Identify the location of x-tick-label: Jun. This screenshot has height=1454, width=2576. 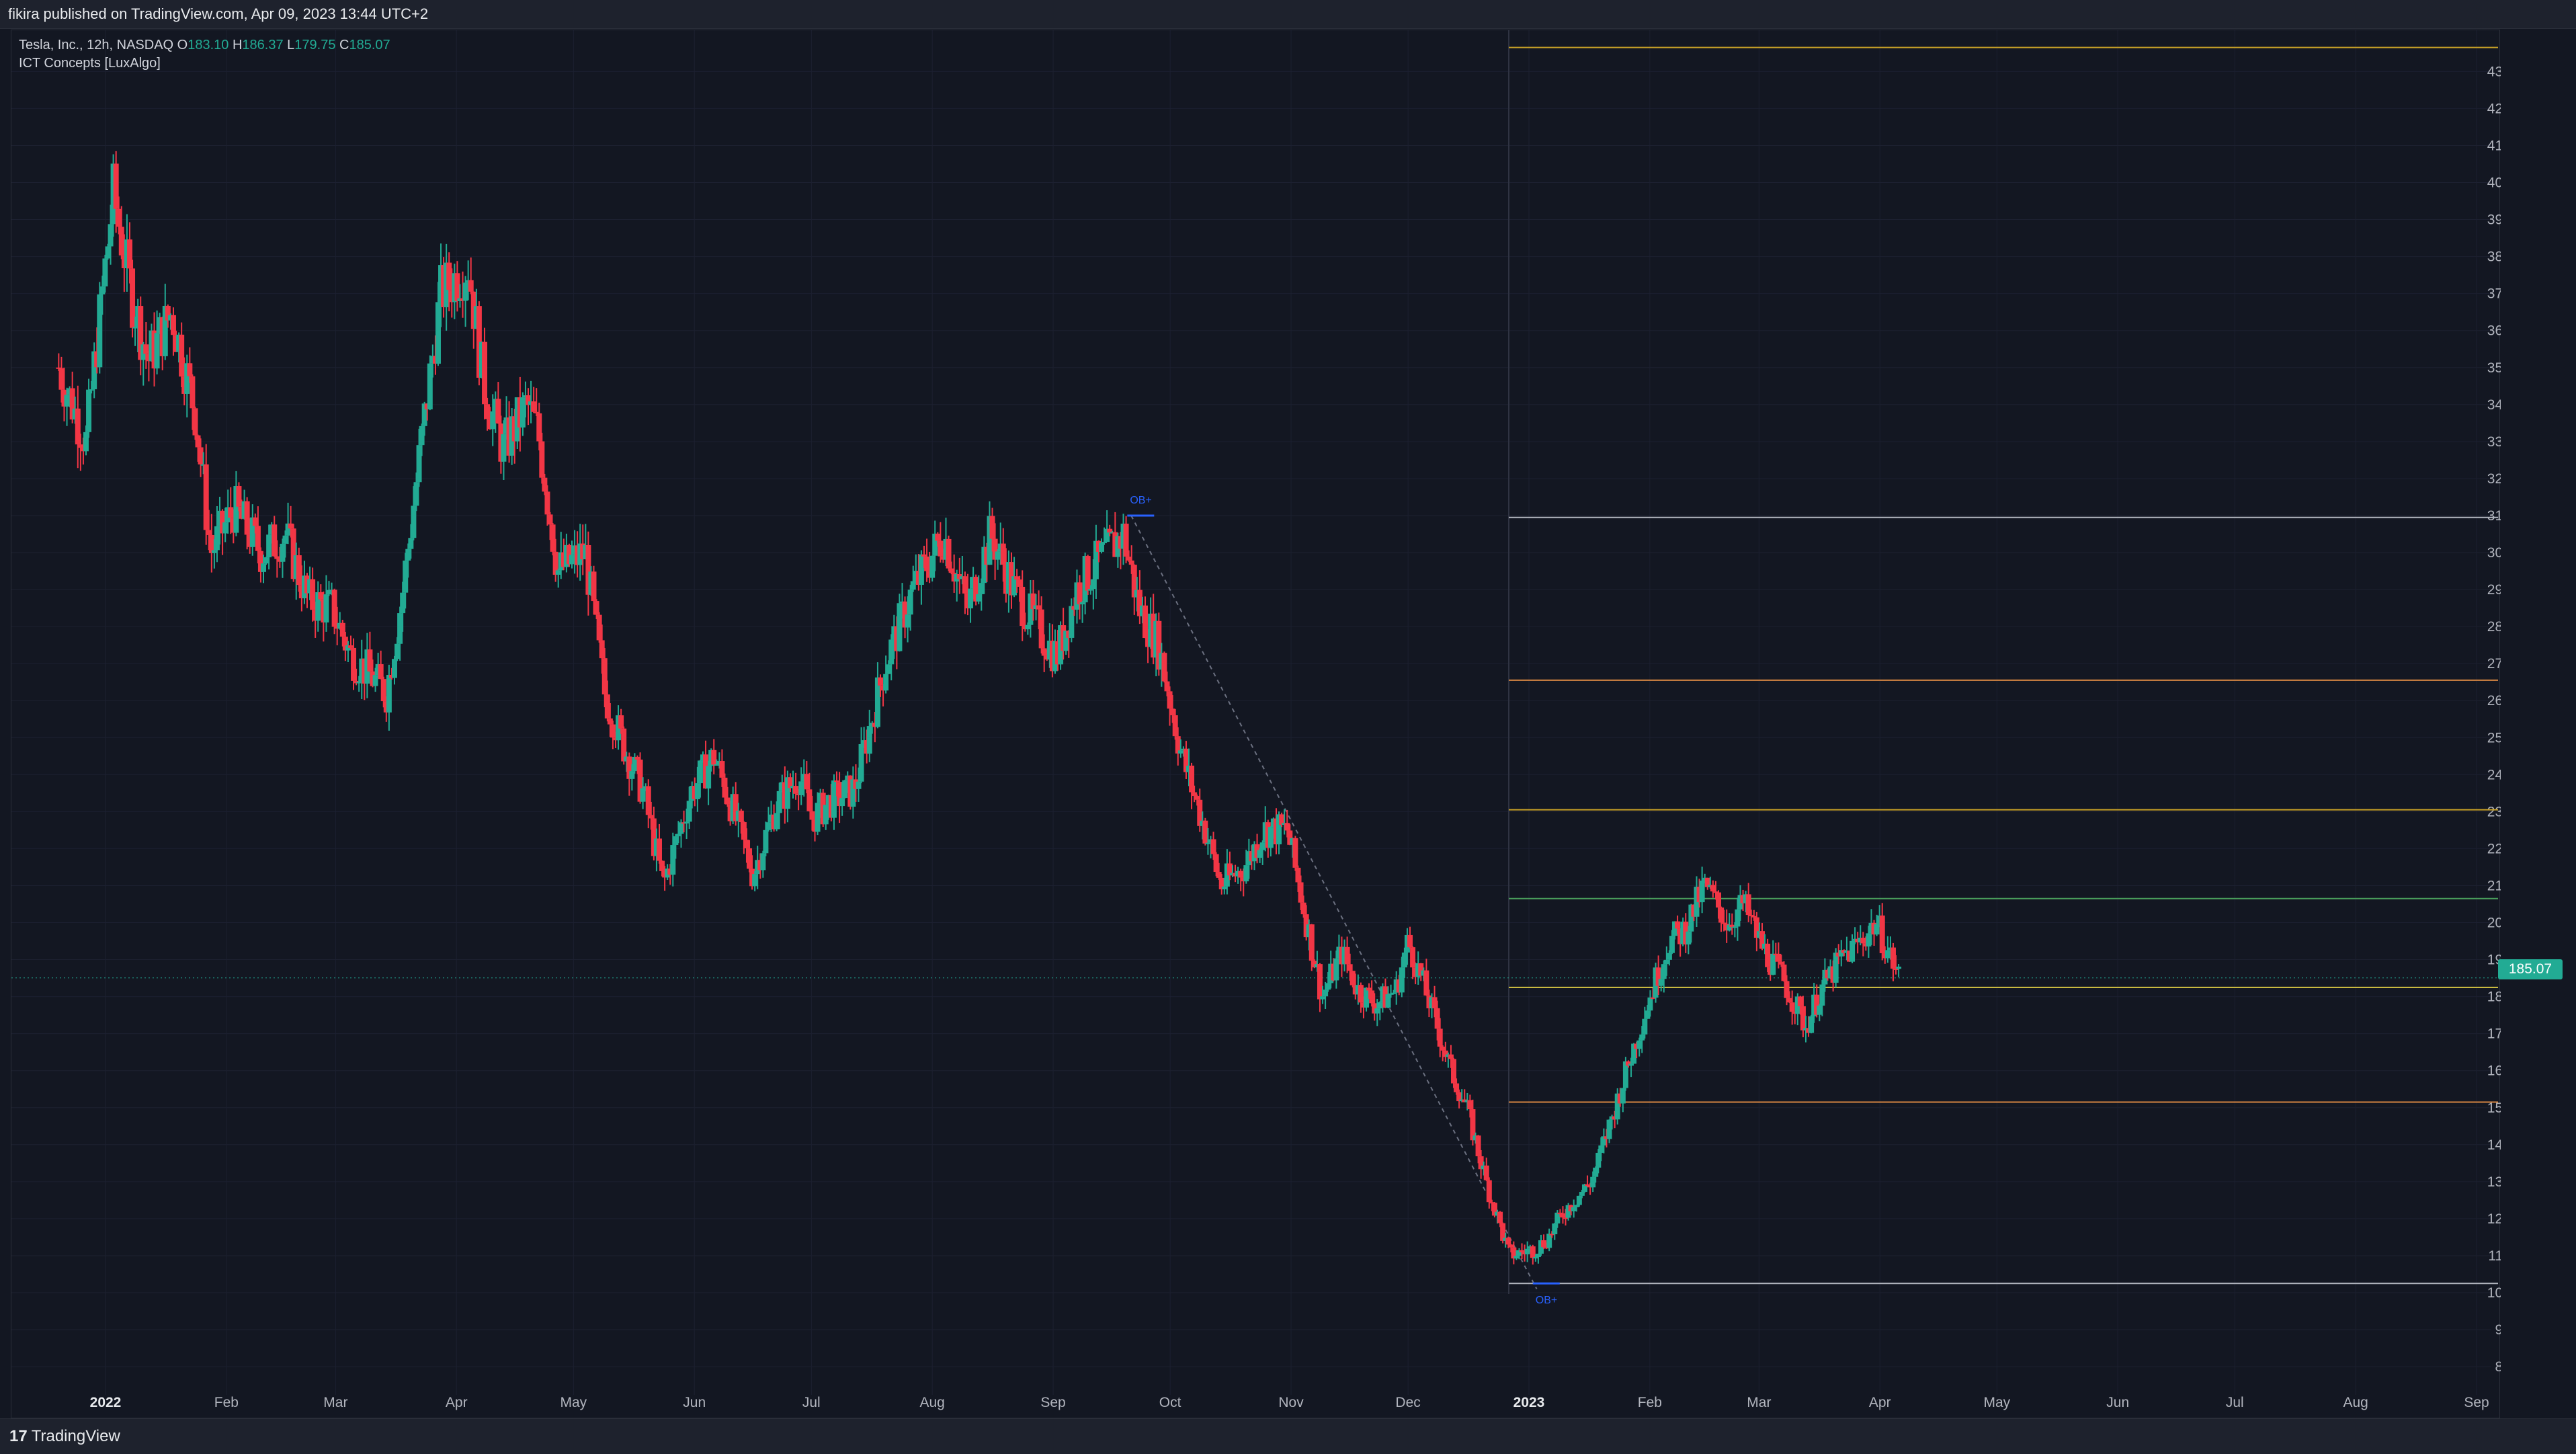
(694, 1402).